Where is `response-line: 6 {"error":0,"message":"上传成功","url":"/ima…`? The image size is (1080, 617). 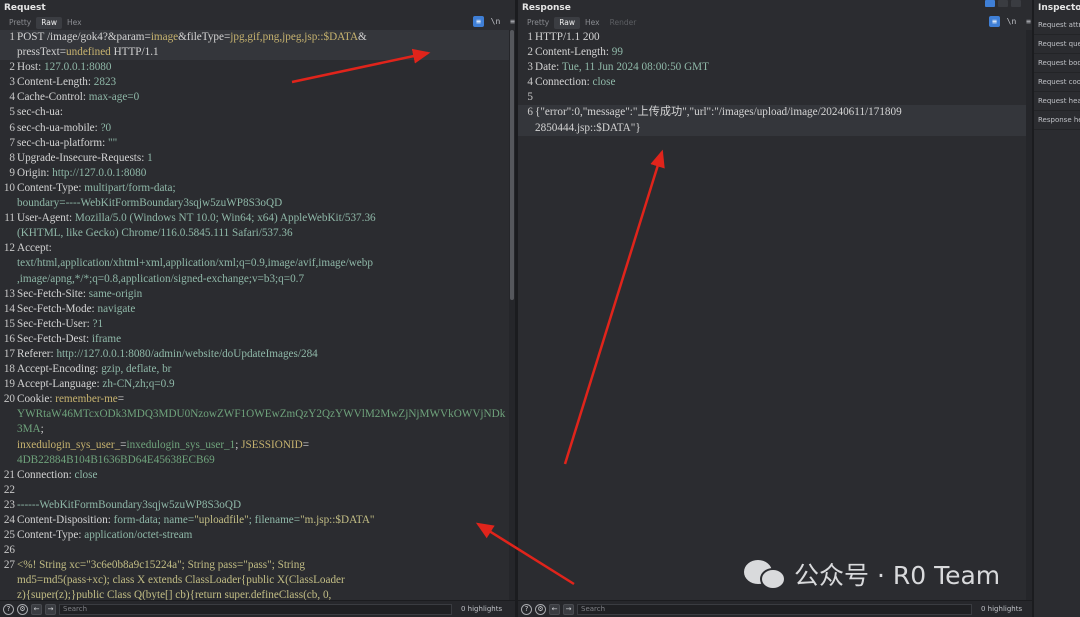 response-line: 6 {"error":0,"message":"上传成功","url":"/ima… is located at coordinates (772, 120).